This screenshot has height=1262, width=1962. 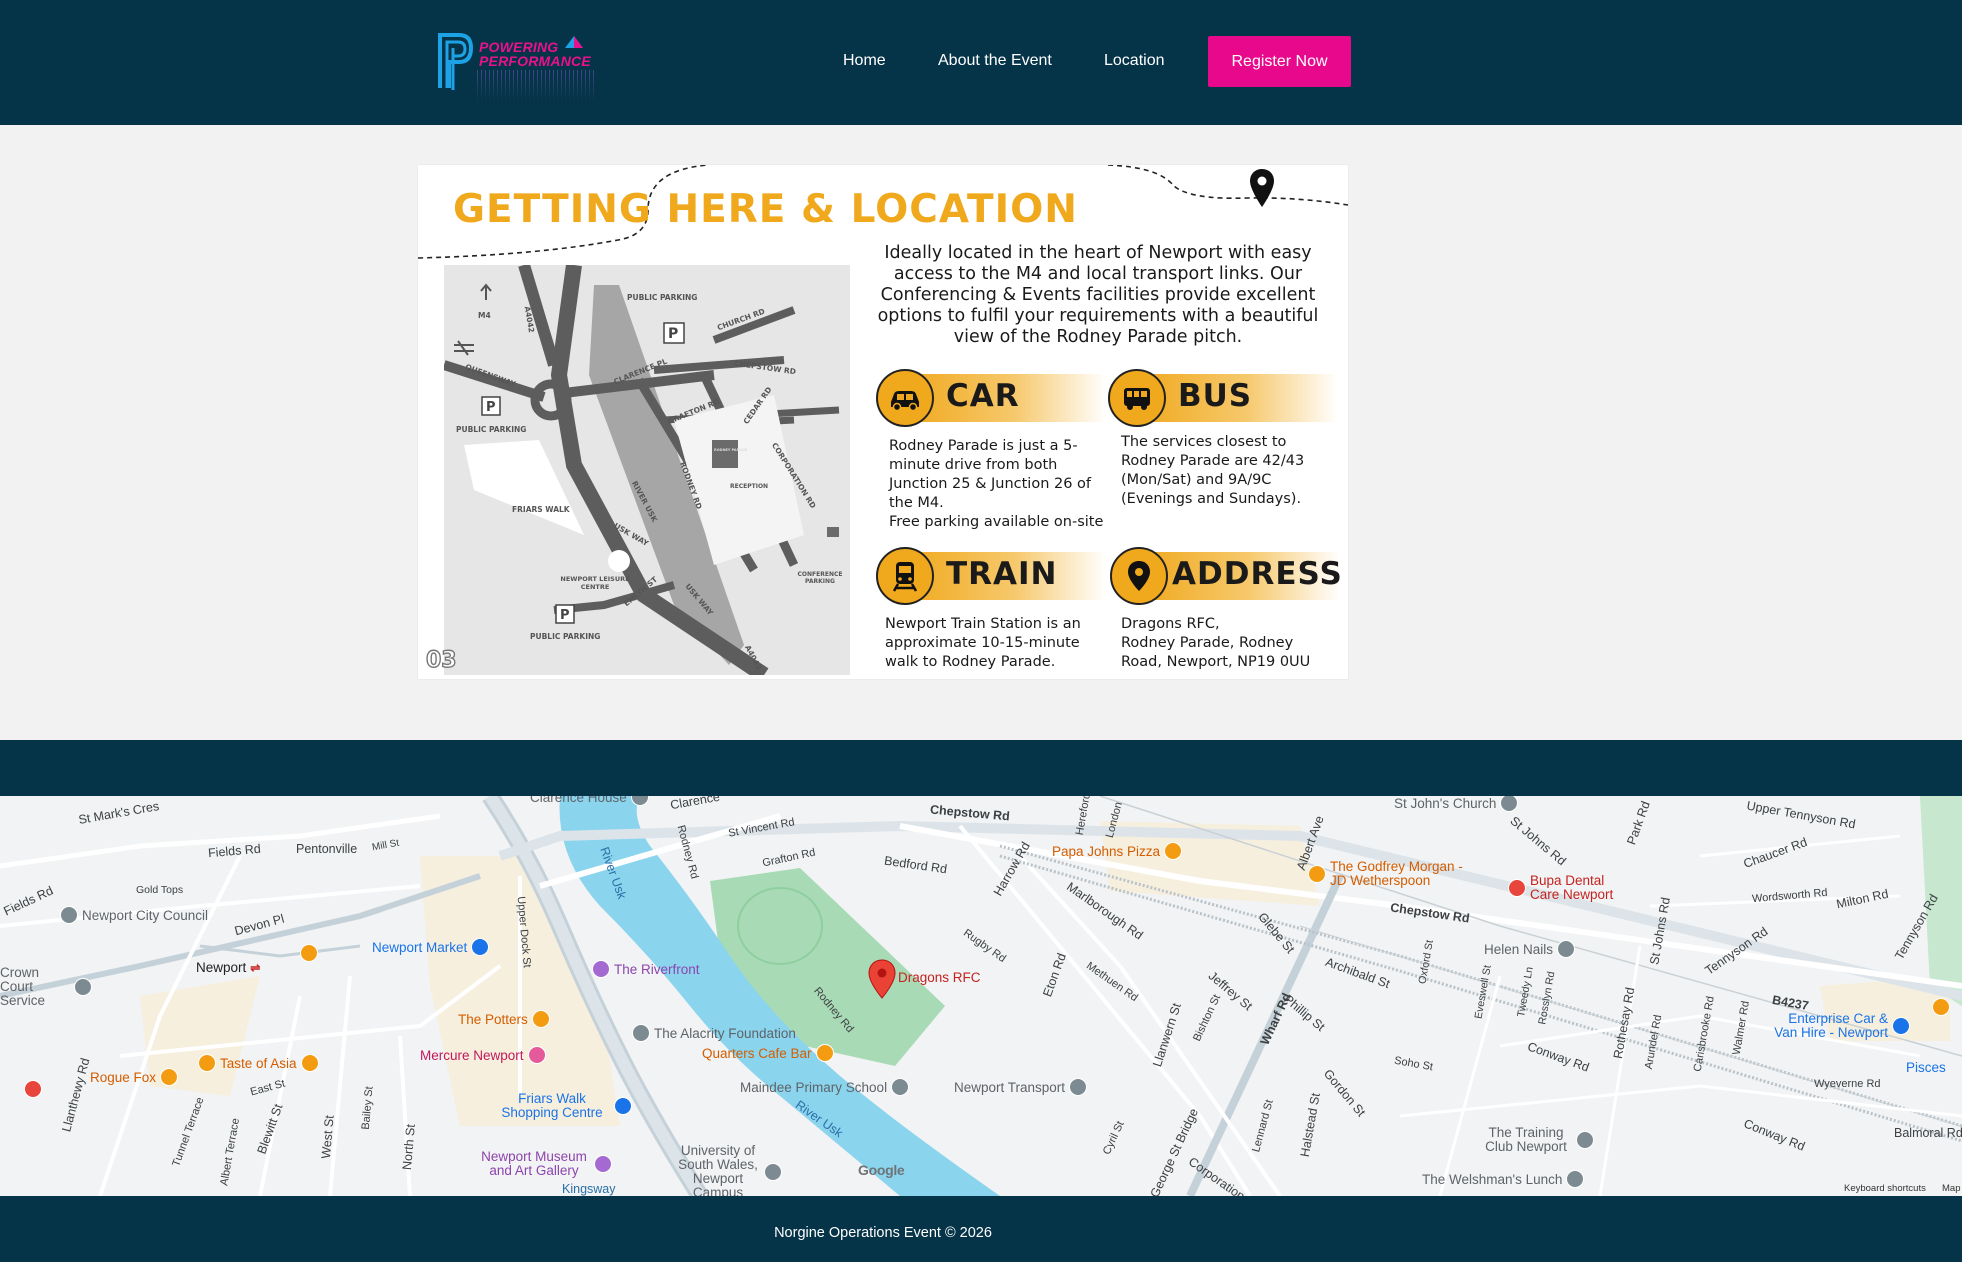 What do you see at coordinates (534, 1163) in the screenshot?
I see `poi-label: Newport Museum and Art Gallery` at bounding box center [534, 1163].